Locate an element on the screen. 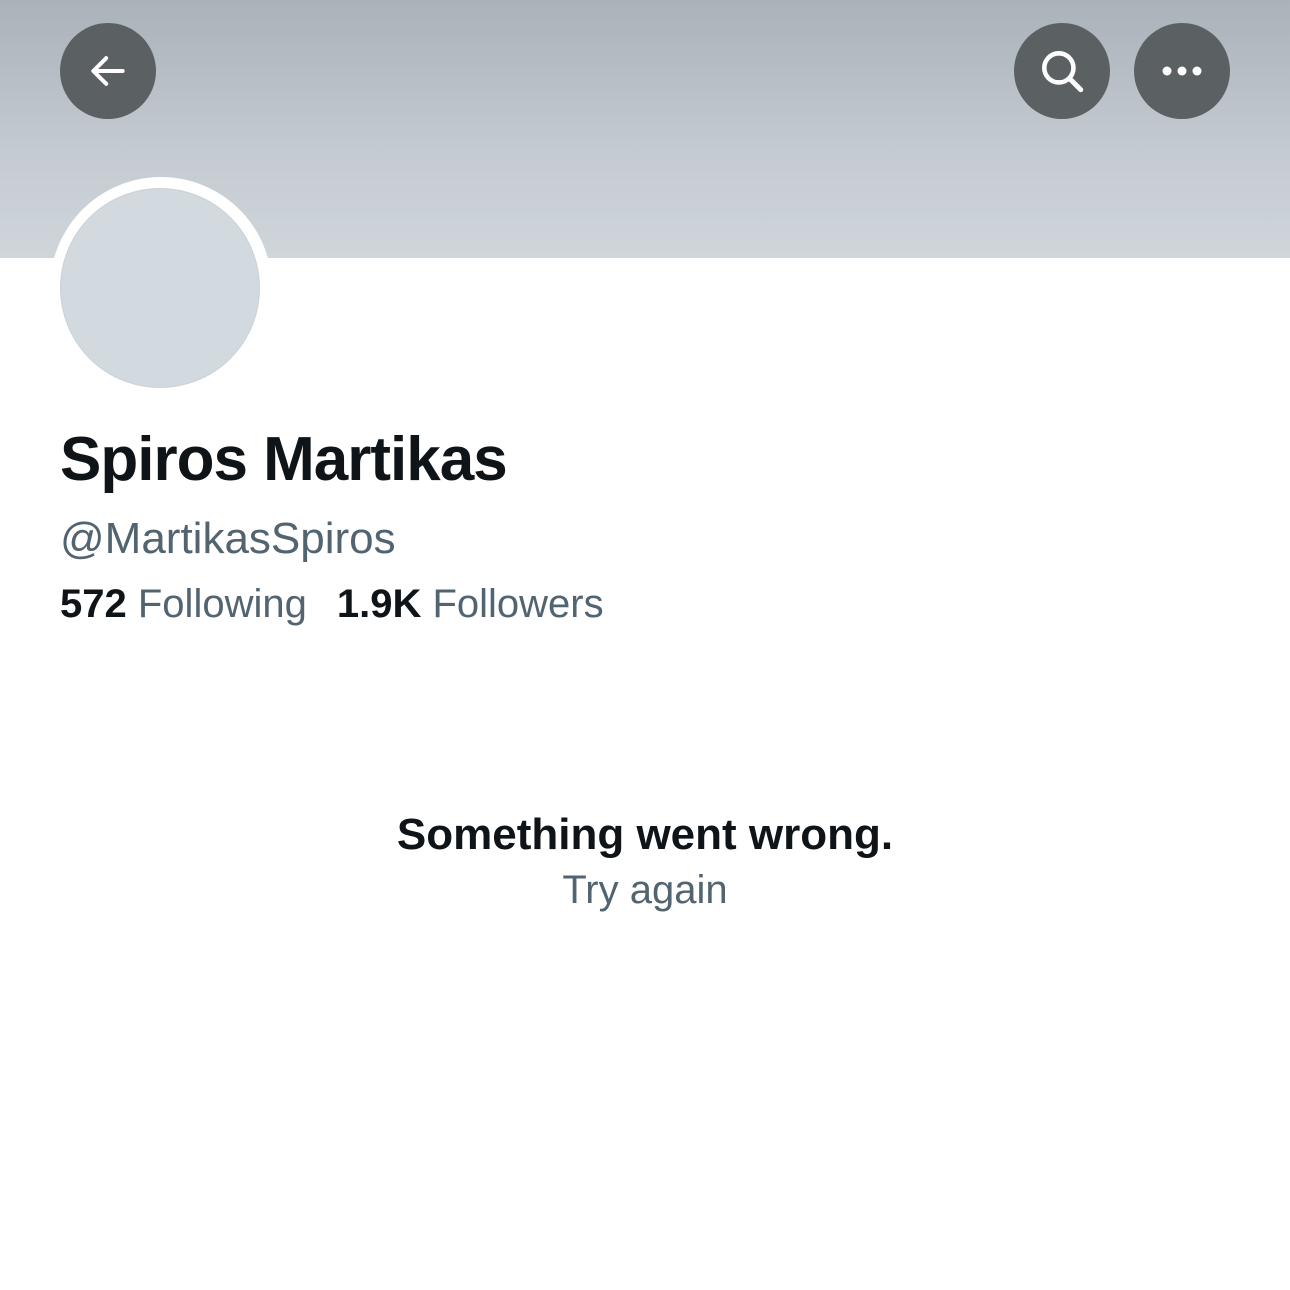 This screenshot has width=1290, height=1290. profile-stats: 572 Following 1.9K Followers is located at coordinates (332, 604).